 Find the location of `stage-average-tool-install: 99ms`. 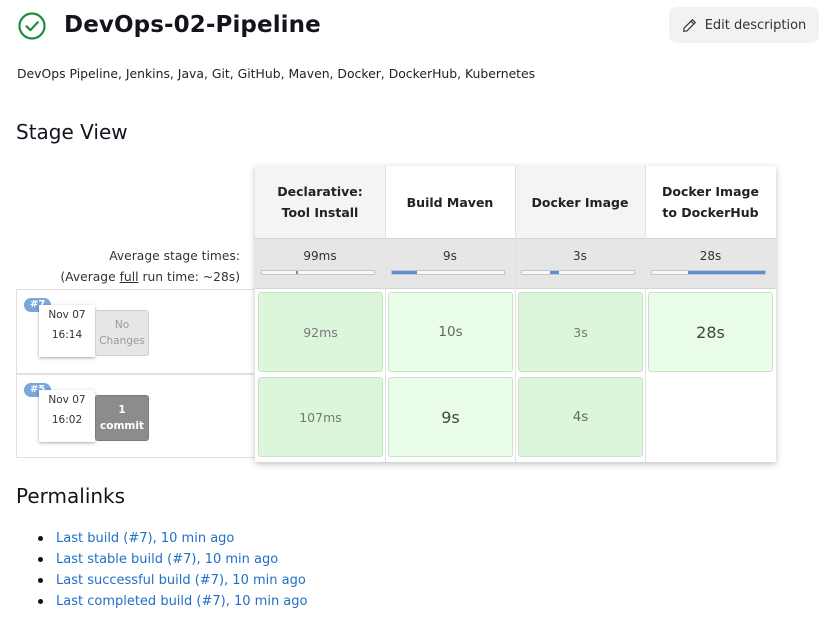

stage-average-tool-install: 99ms is located at coordinates (320, 263).